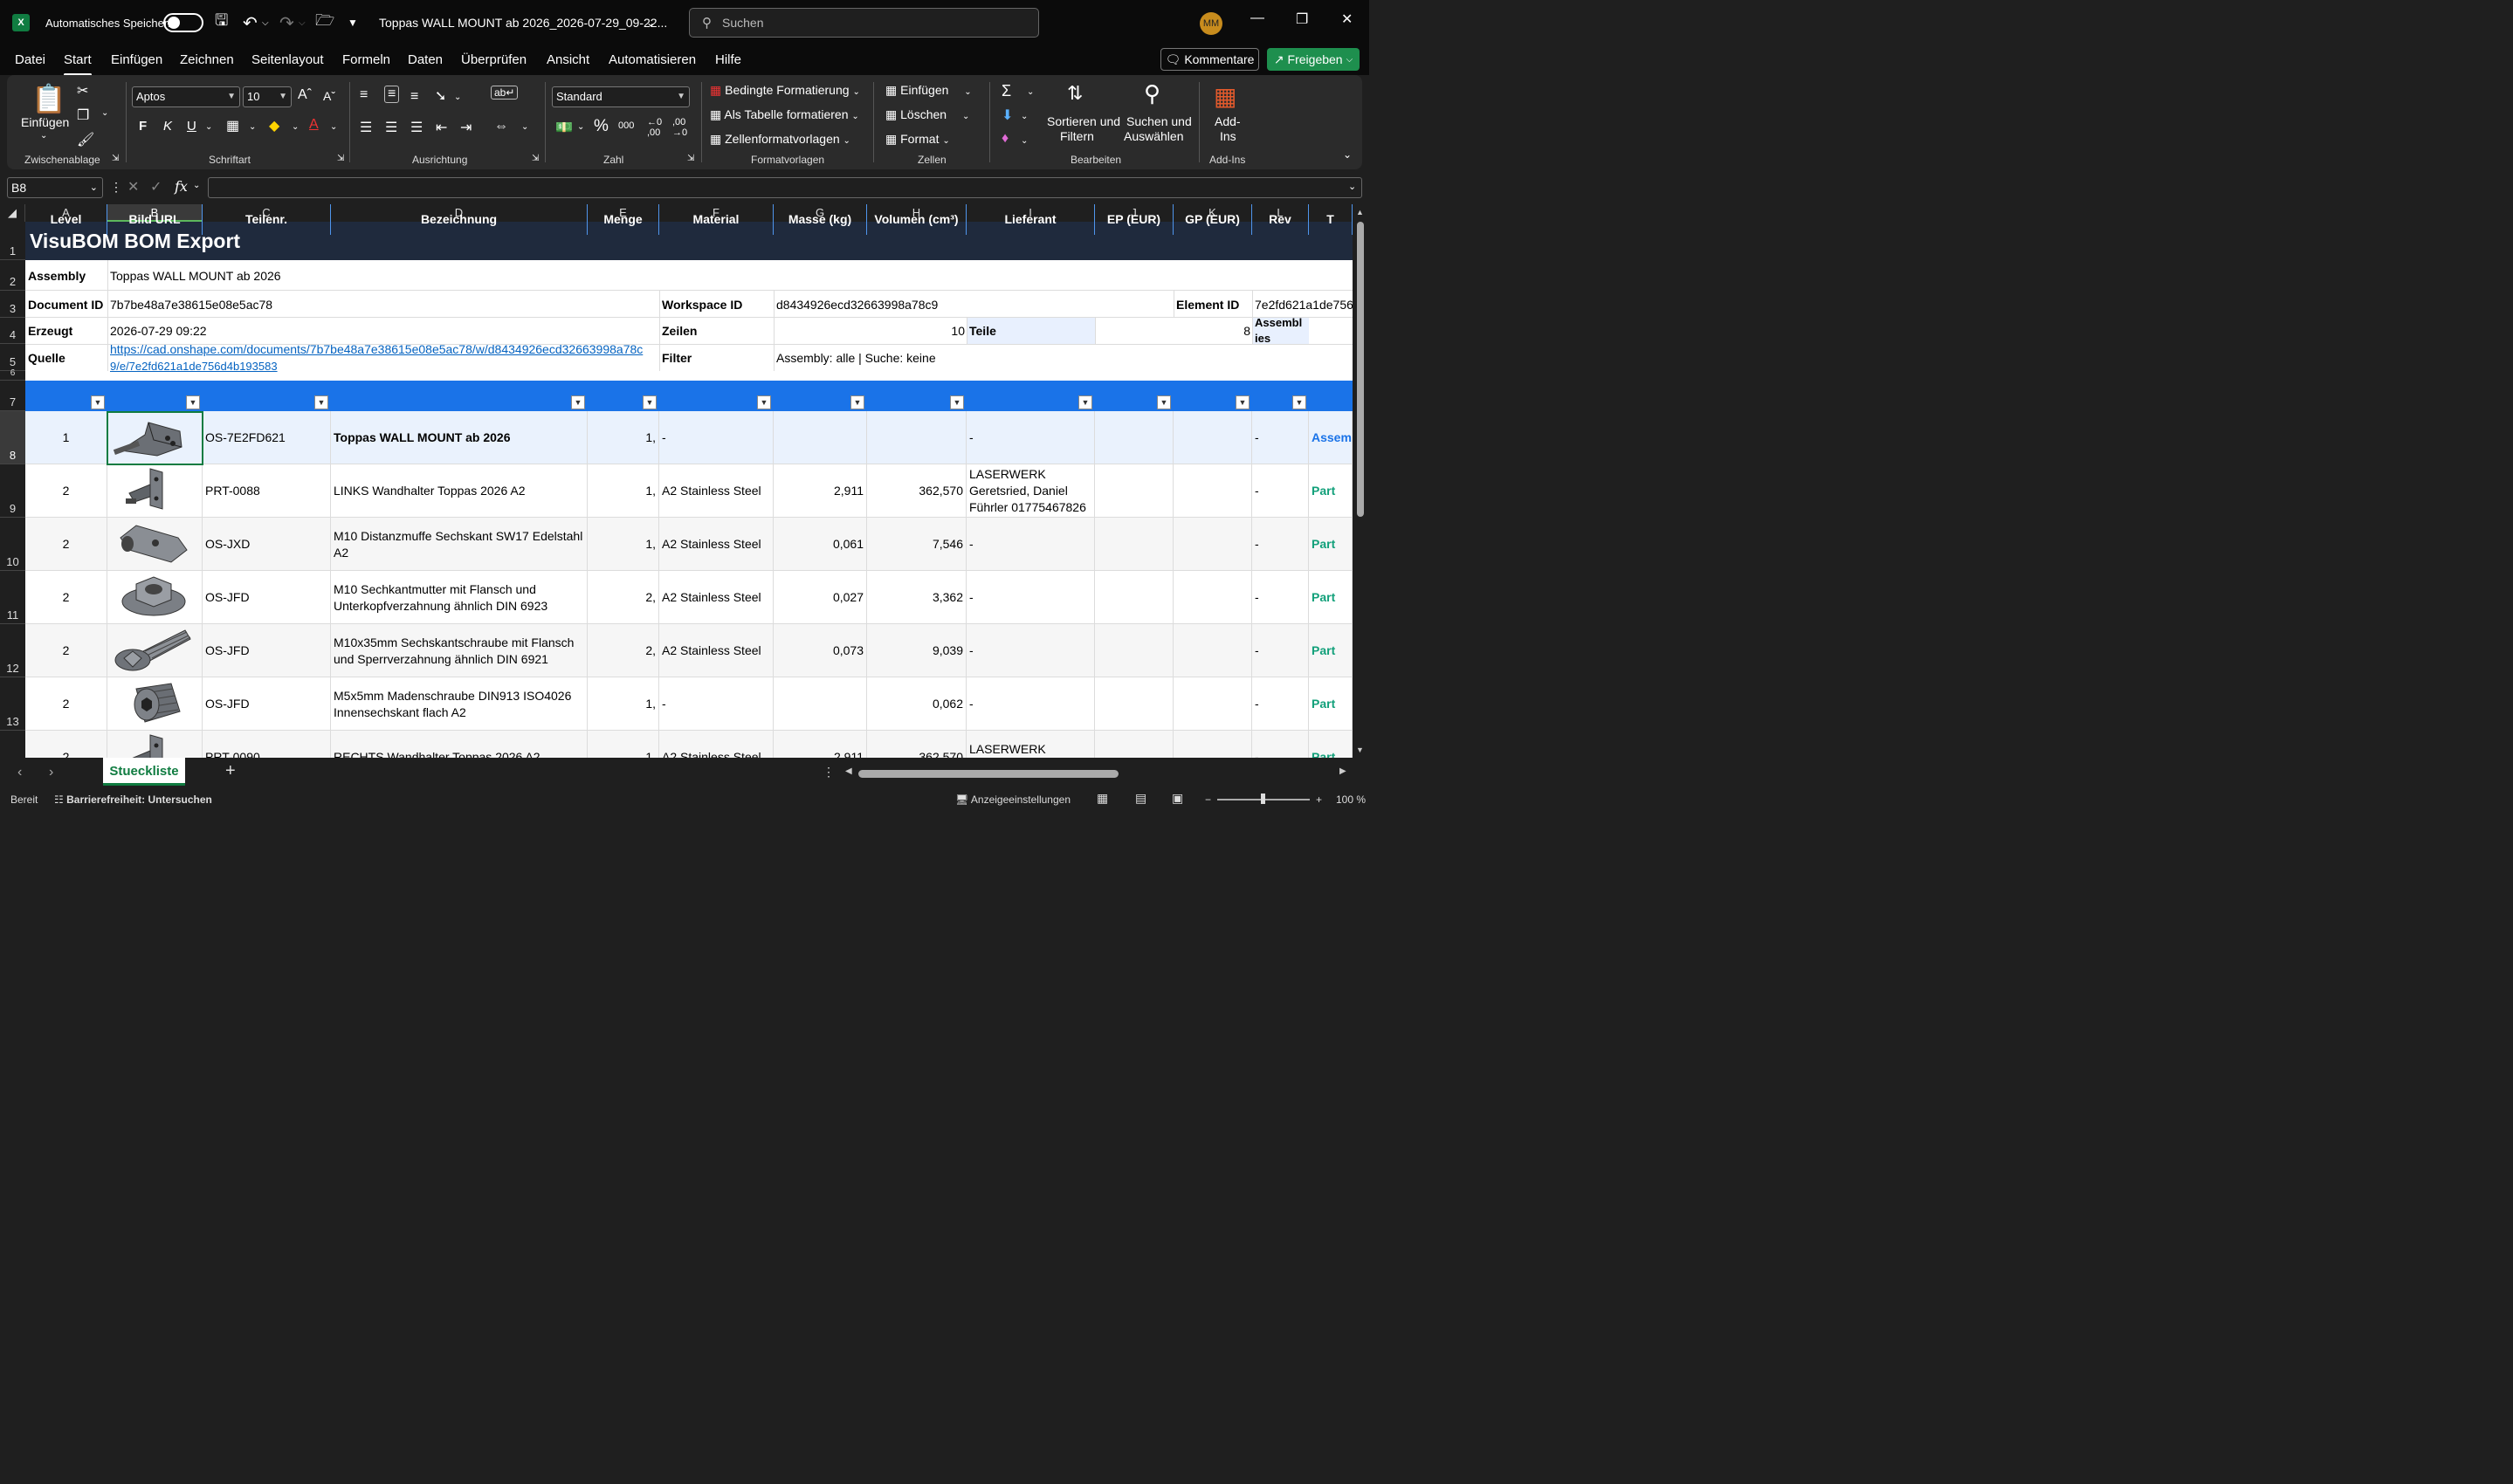  What do you see at coordinates (12, 213) in the screenshot?
I see `select-all-corner: ◢` at bounding box center [12, 213].